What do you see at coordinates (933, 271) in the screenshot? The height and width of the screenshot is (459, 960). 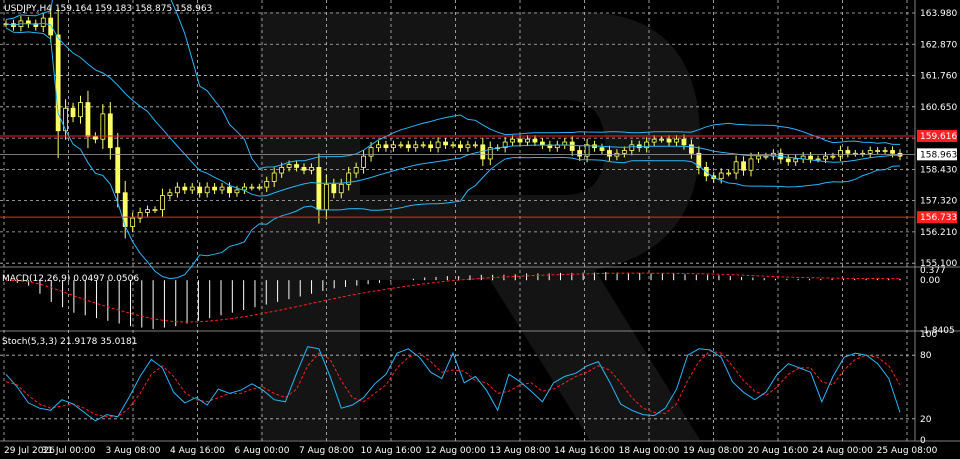 I see `macd-tick-label: 0.377` at bounding box center [933, 271].